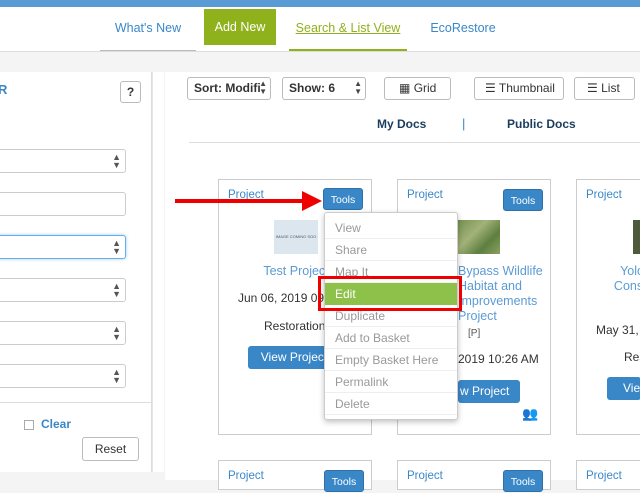 The image size is (640, 493). I want to click on tab-ecorestore: EcoRestore, so click(463, 34).